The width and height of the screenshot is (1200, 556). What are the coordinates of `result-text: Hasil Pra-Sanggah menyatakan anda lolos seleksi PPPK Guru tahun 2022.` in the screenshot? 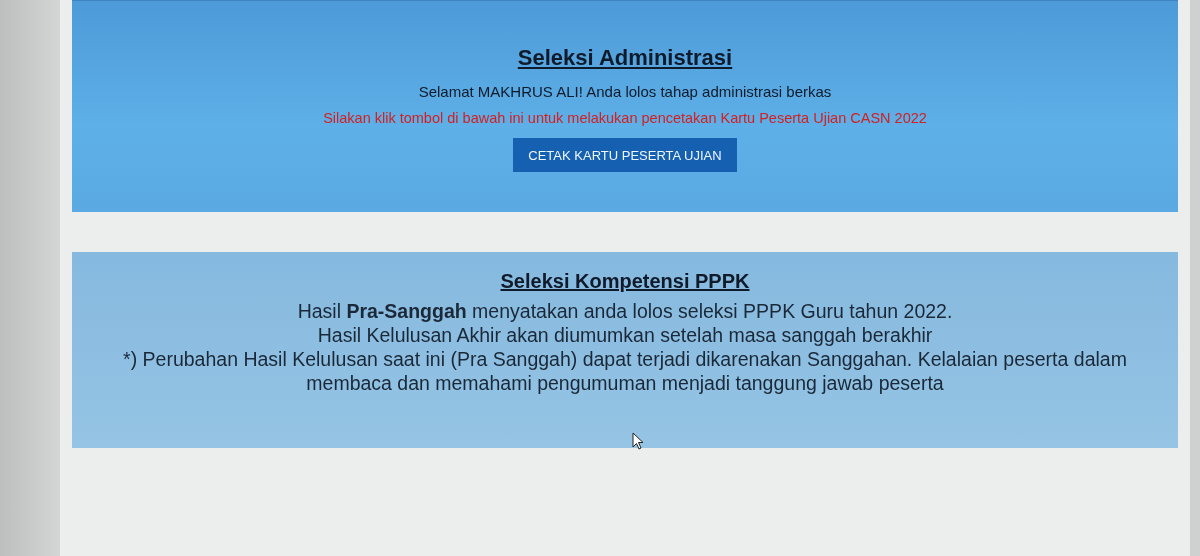 It's located at (625, 311).